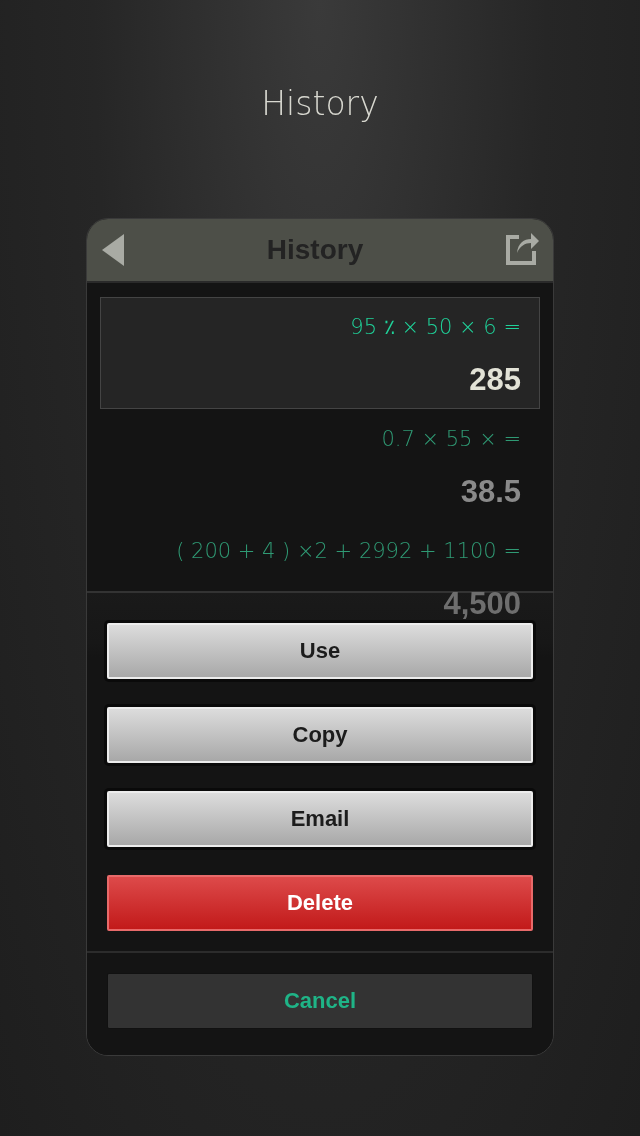  What do you see at coordinates (320, 903) in the screenshot?
I see `action-button: Delete` at bounding box center [320, 903].